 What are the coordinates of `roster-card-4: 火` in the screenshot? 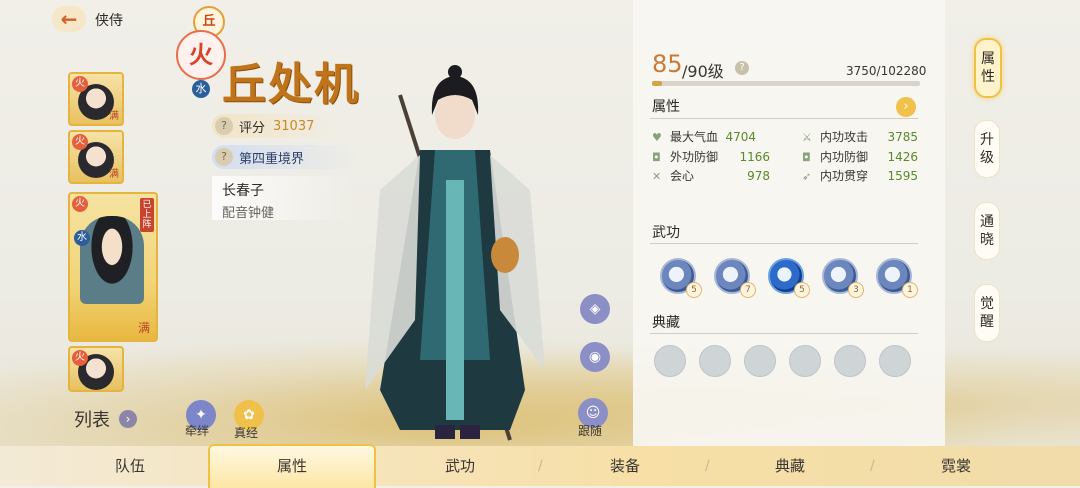 It's located at (96, 369).